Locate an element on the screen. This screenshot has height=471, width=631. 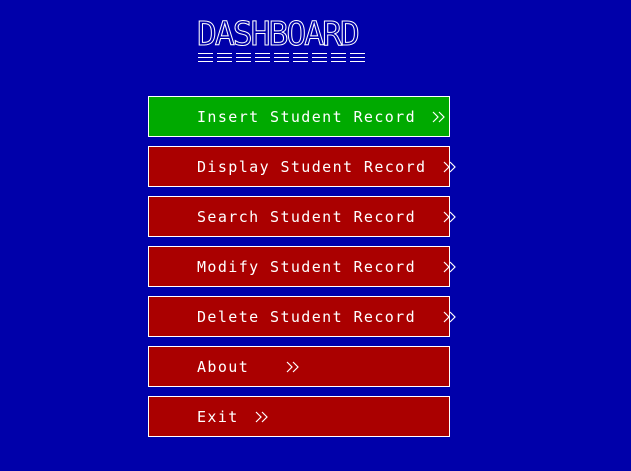
search-student-record-label: Search Student Record is located at coordinates (327, 217).